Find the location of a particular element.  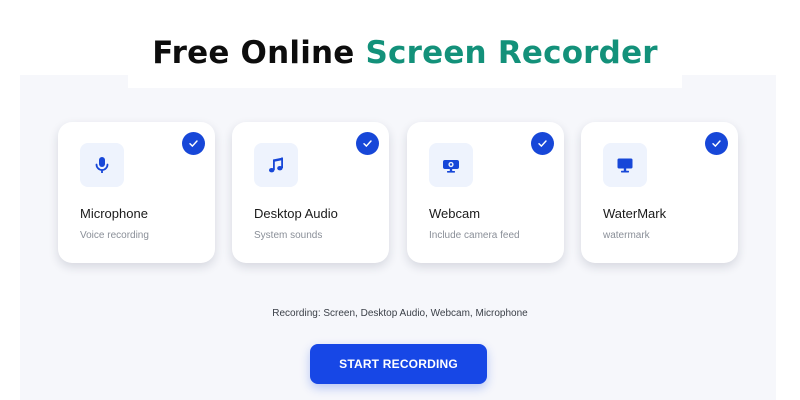

webcam-icon is located at coordinates (451, 166).